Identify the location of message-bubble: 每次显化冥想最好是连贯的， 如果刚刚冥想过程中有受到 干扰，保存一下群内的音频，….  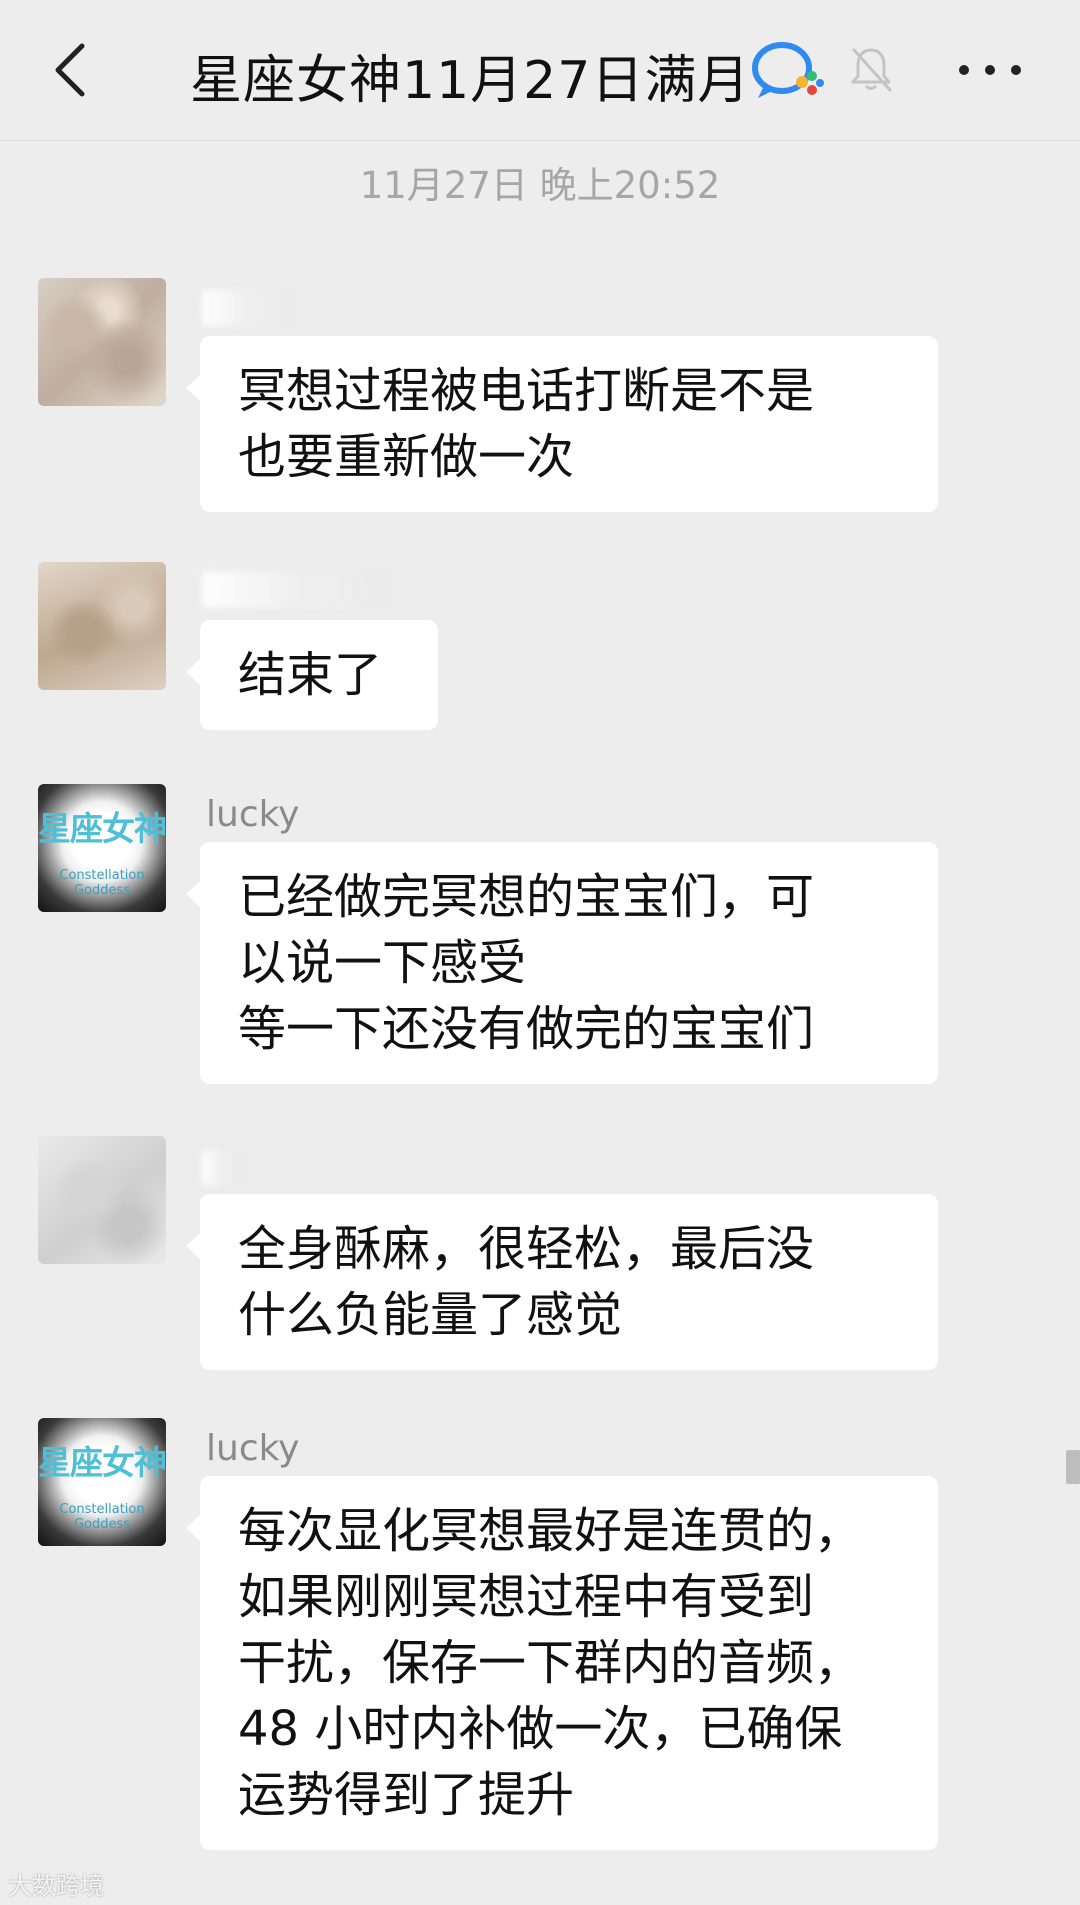
(562, 1663).